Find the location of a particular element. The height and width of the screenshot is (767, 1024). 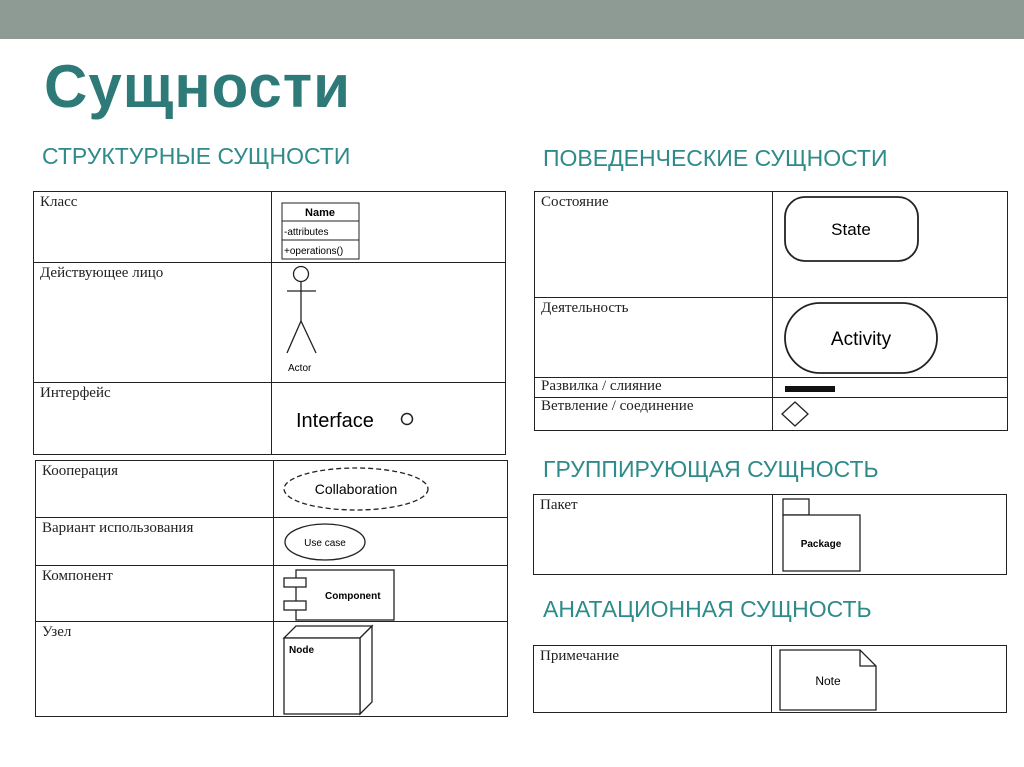

row-note: Примечание Note is located at coordinates (770, 679).